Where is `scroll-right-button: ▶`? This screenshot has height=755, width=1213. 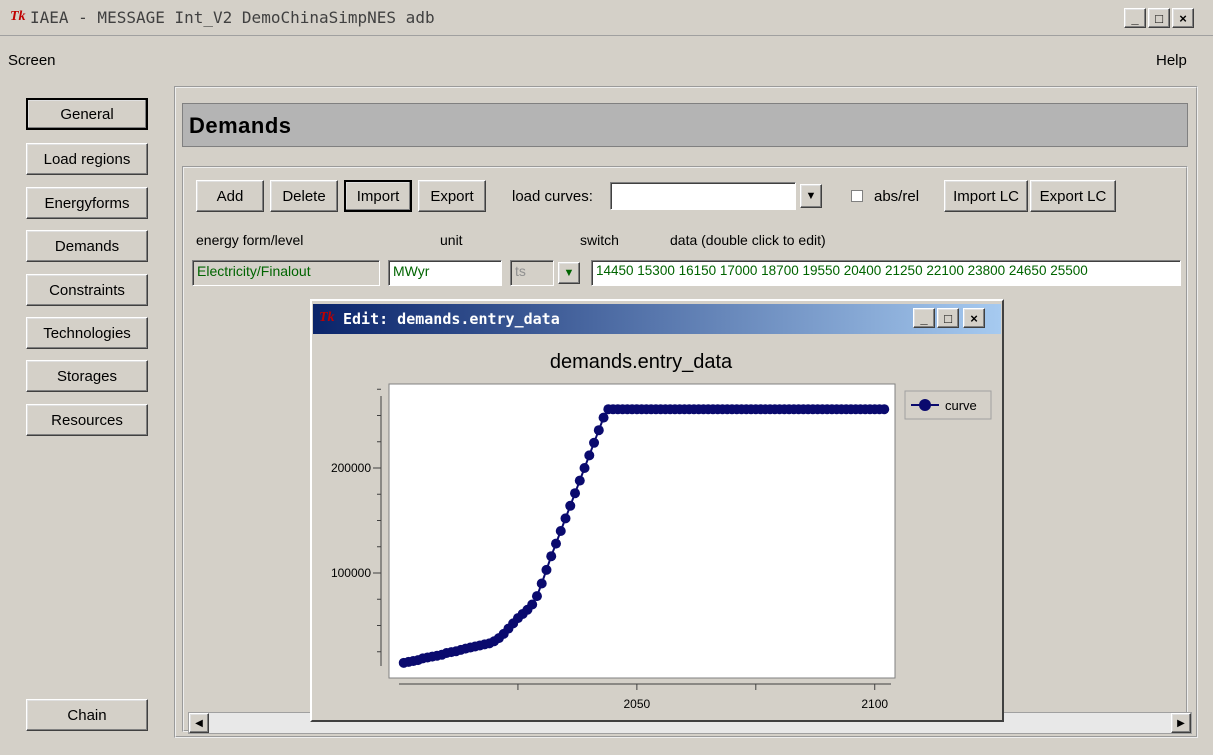
scroll-right-button: ▶ is located at coordinates (1181, 723).